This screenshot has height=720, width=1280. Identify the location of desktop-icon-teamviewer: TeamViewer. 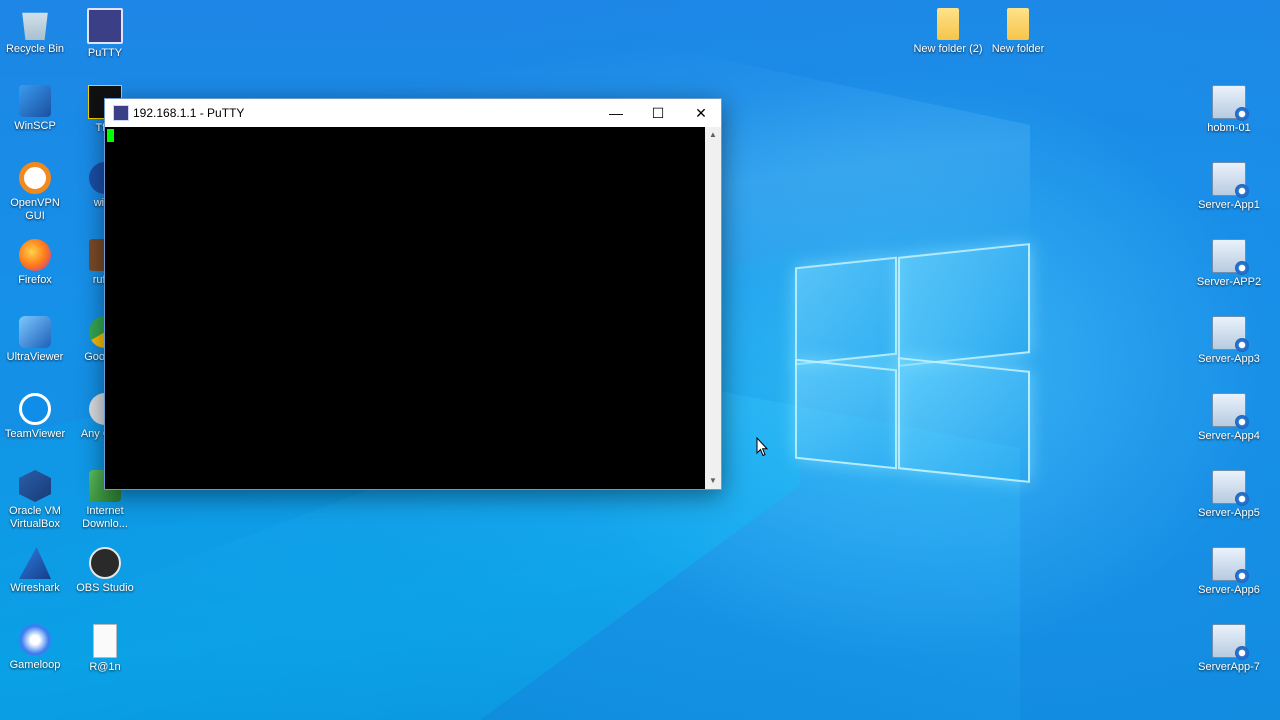
(35, 417).